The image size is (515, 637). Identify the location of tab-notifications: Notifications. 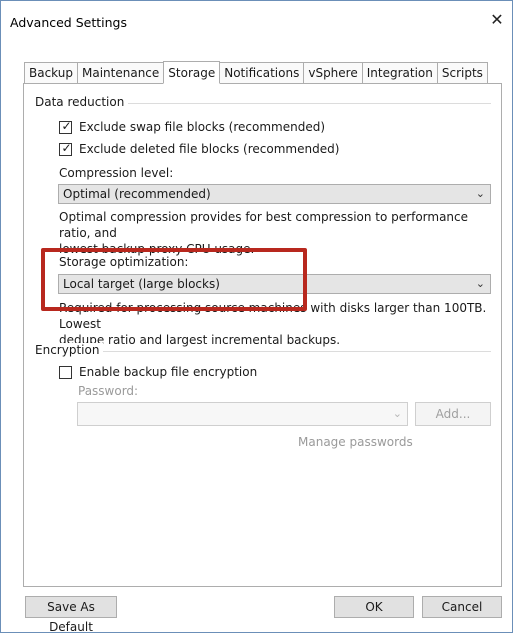
(262, 72).